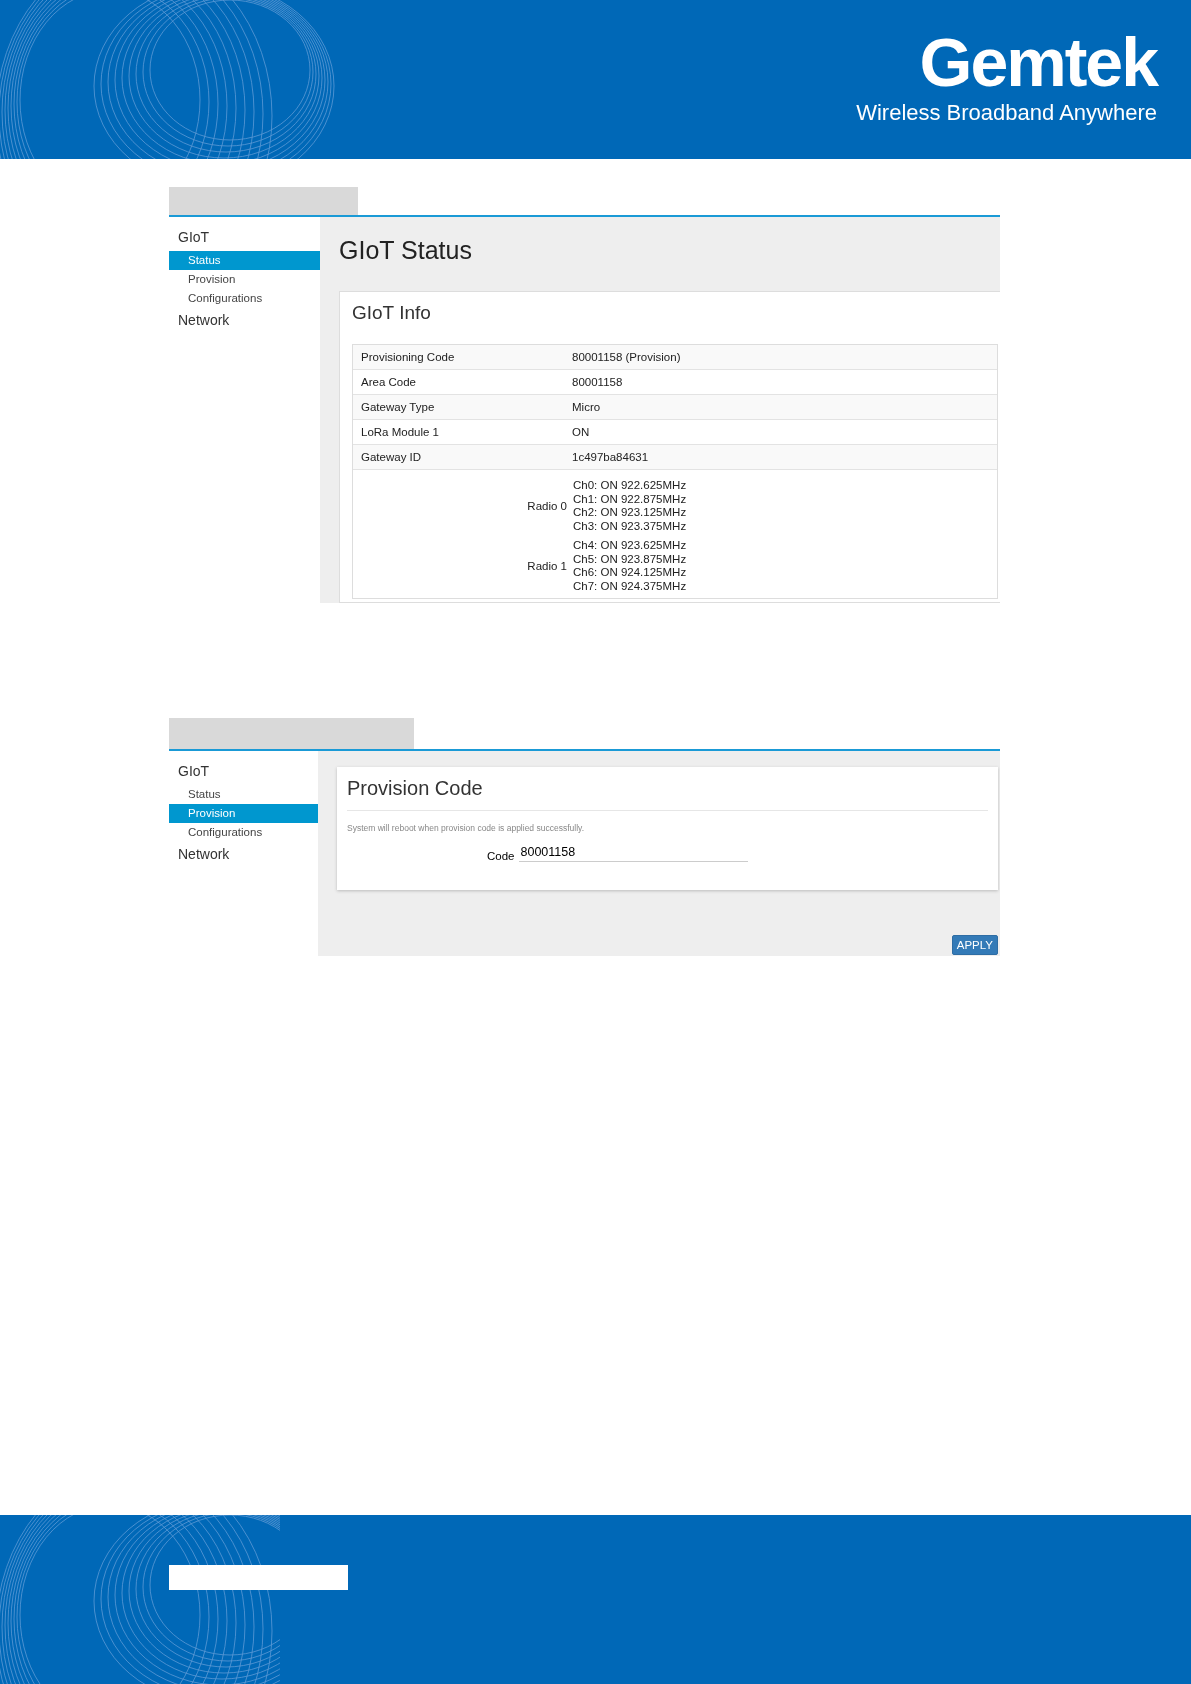  What do you see at coordinates (466, 828) in the screenshot?
I see `reboot-note: System will reboot when provision code is applied successfully.` at bounding box center [466, 828].